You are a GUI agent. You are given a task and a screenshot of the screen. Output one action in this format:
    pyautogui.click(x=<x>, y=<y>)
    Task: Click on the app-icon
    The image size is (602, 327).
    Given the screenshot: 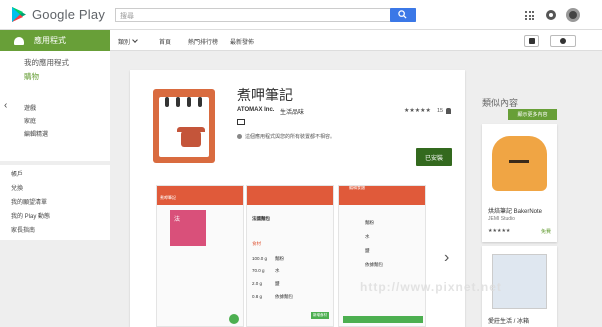 What is the action you would take?
    pyautogui.click(x=184, y=126)
    